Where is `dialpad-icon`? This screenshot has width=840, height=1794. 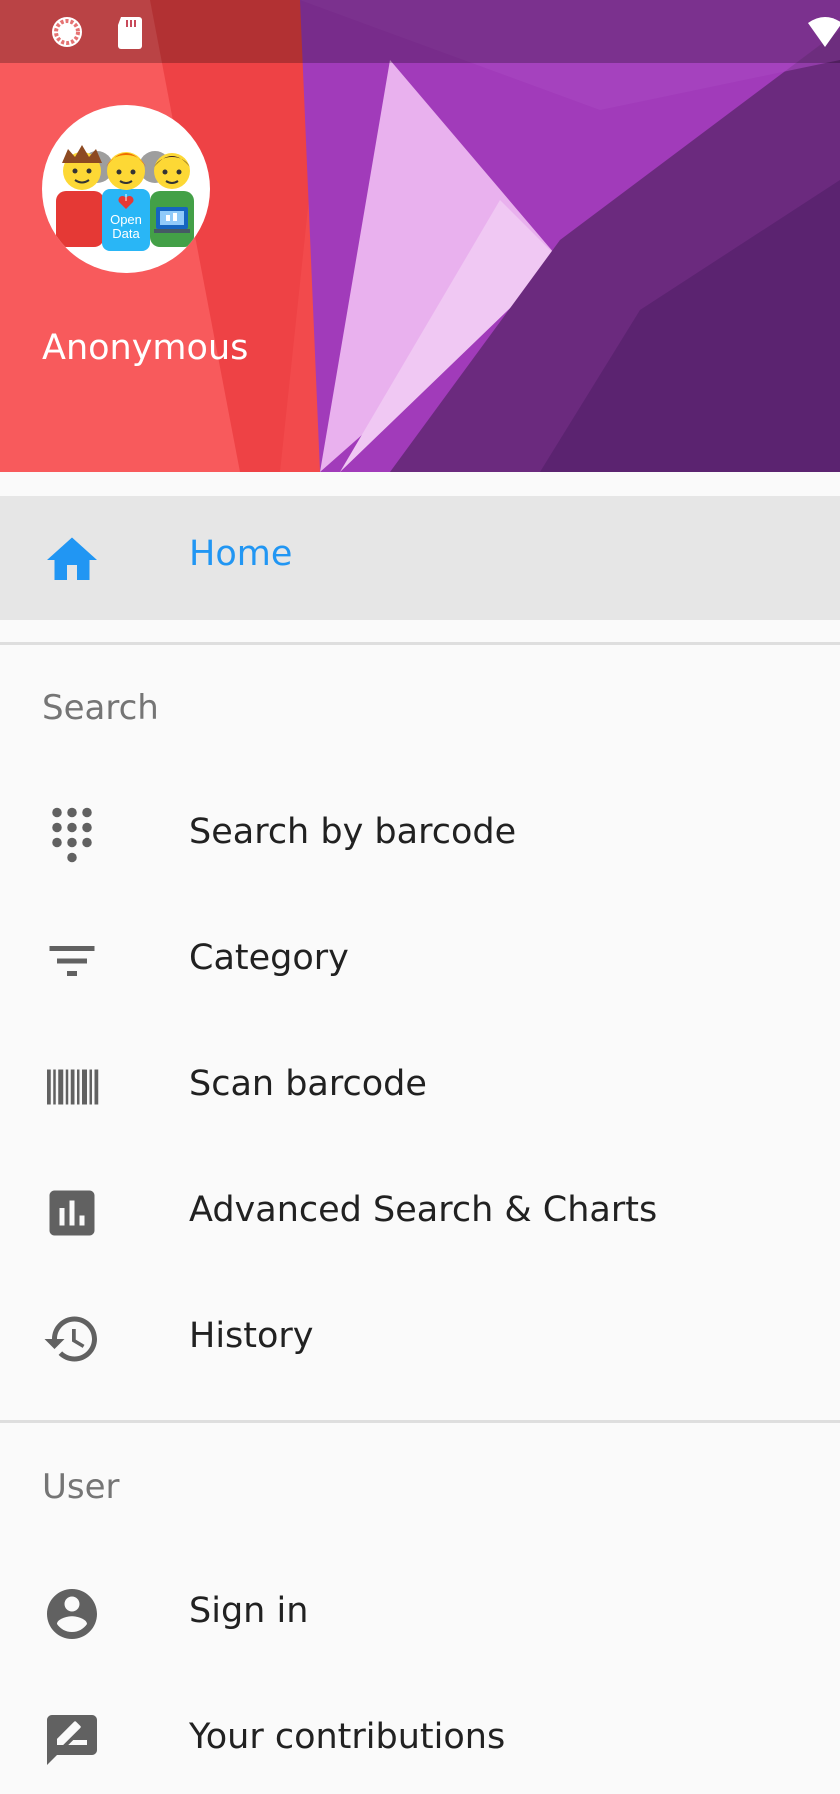
dialpad-icon is located at coordinates (72, 835).